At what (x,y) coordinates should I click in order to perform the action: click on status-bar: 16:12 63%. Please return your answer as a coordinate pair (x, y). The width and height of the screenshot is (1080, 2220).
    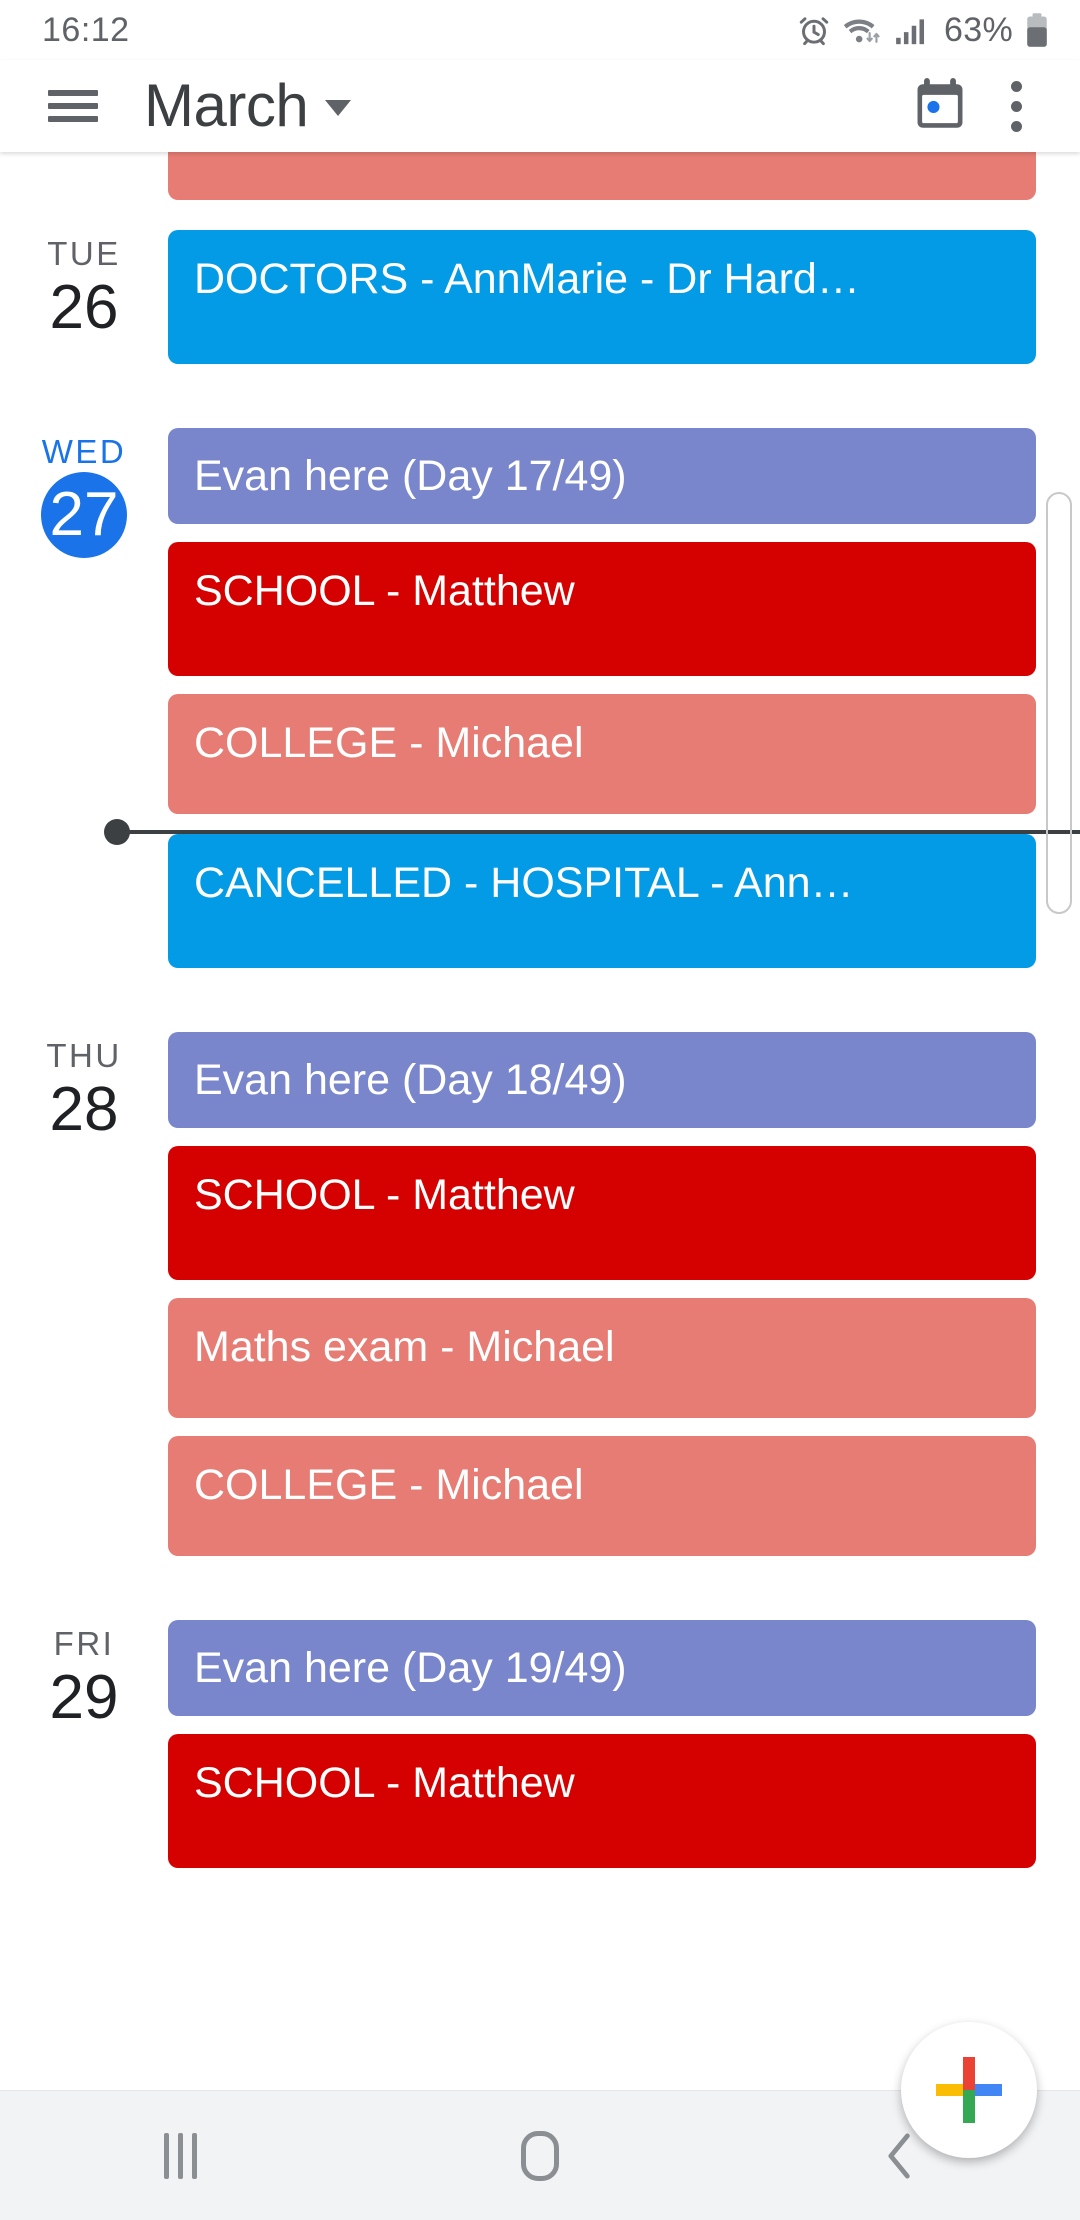
    Looking at the image, I should click on (540, 30).